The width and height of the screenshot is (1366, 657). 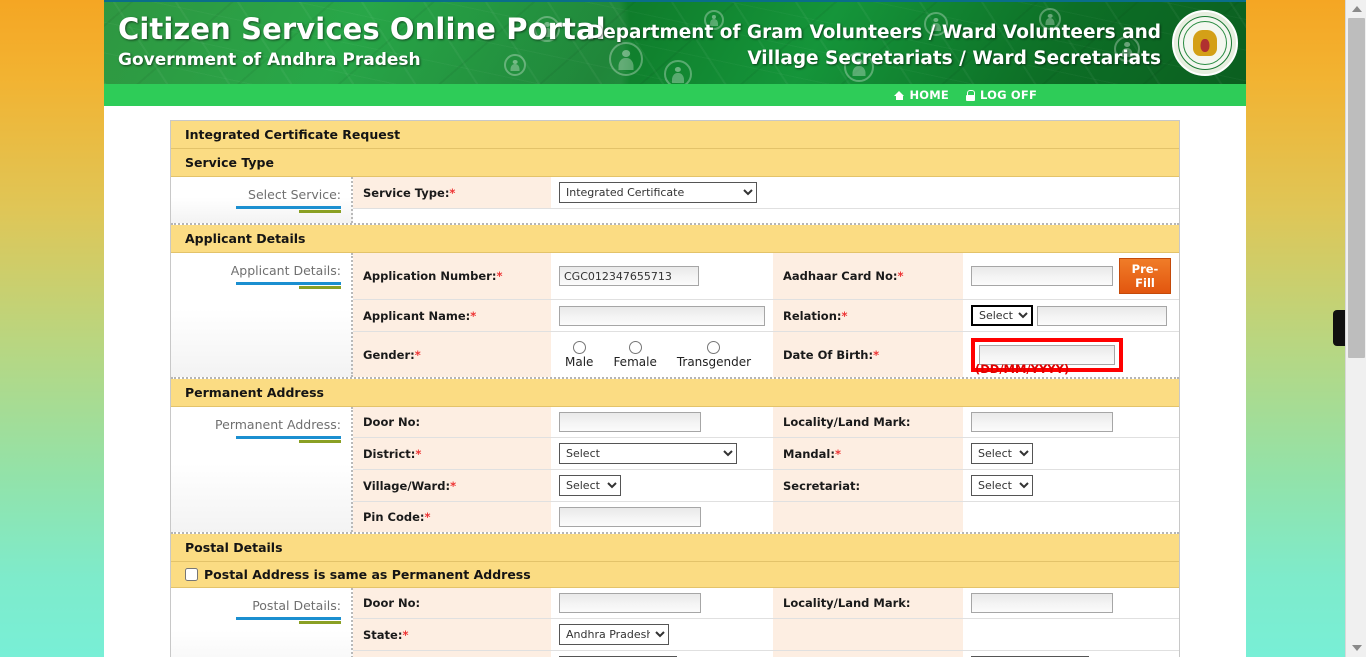 I want to click on gender-option-transgender: Transgender, so click(x=714, y=354).